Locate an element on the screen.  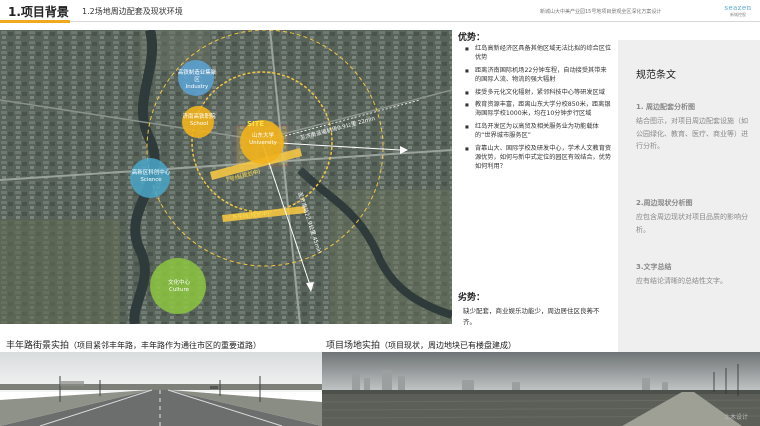
section-accent-bar is located at coordinates (35, 21).